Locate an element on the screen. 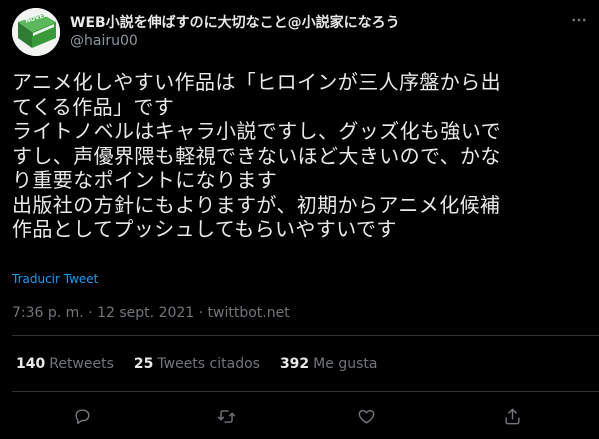 The image size is (599, 439). likes-label: Me gusta is located at coordinates (345, 364).